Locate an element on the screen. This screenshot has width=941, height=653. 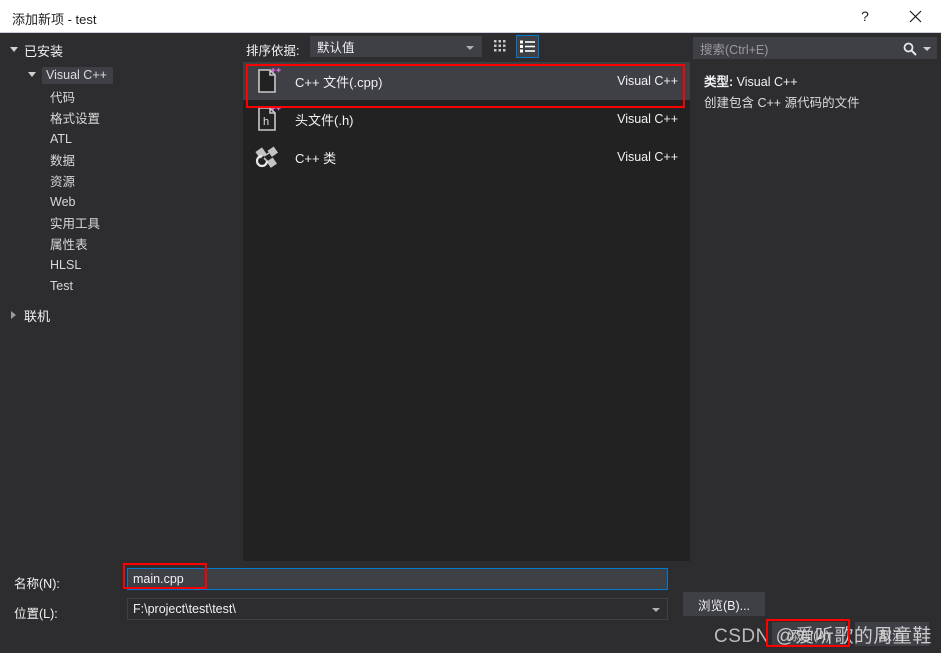
tree-node-installed: 已安装 is located at coordinates (119, 50).